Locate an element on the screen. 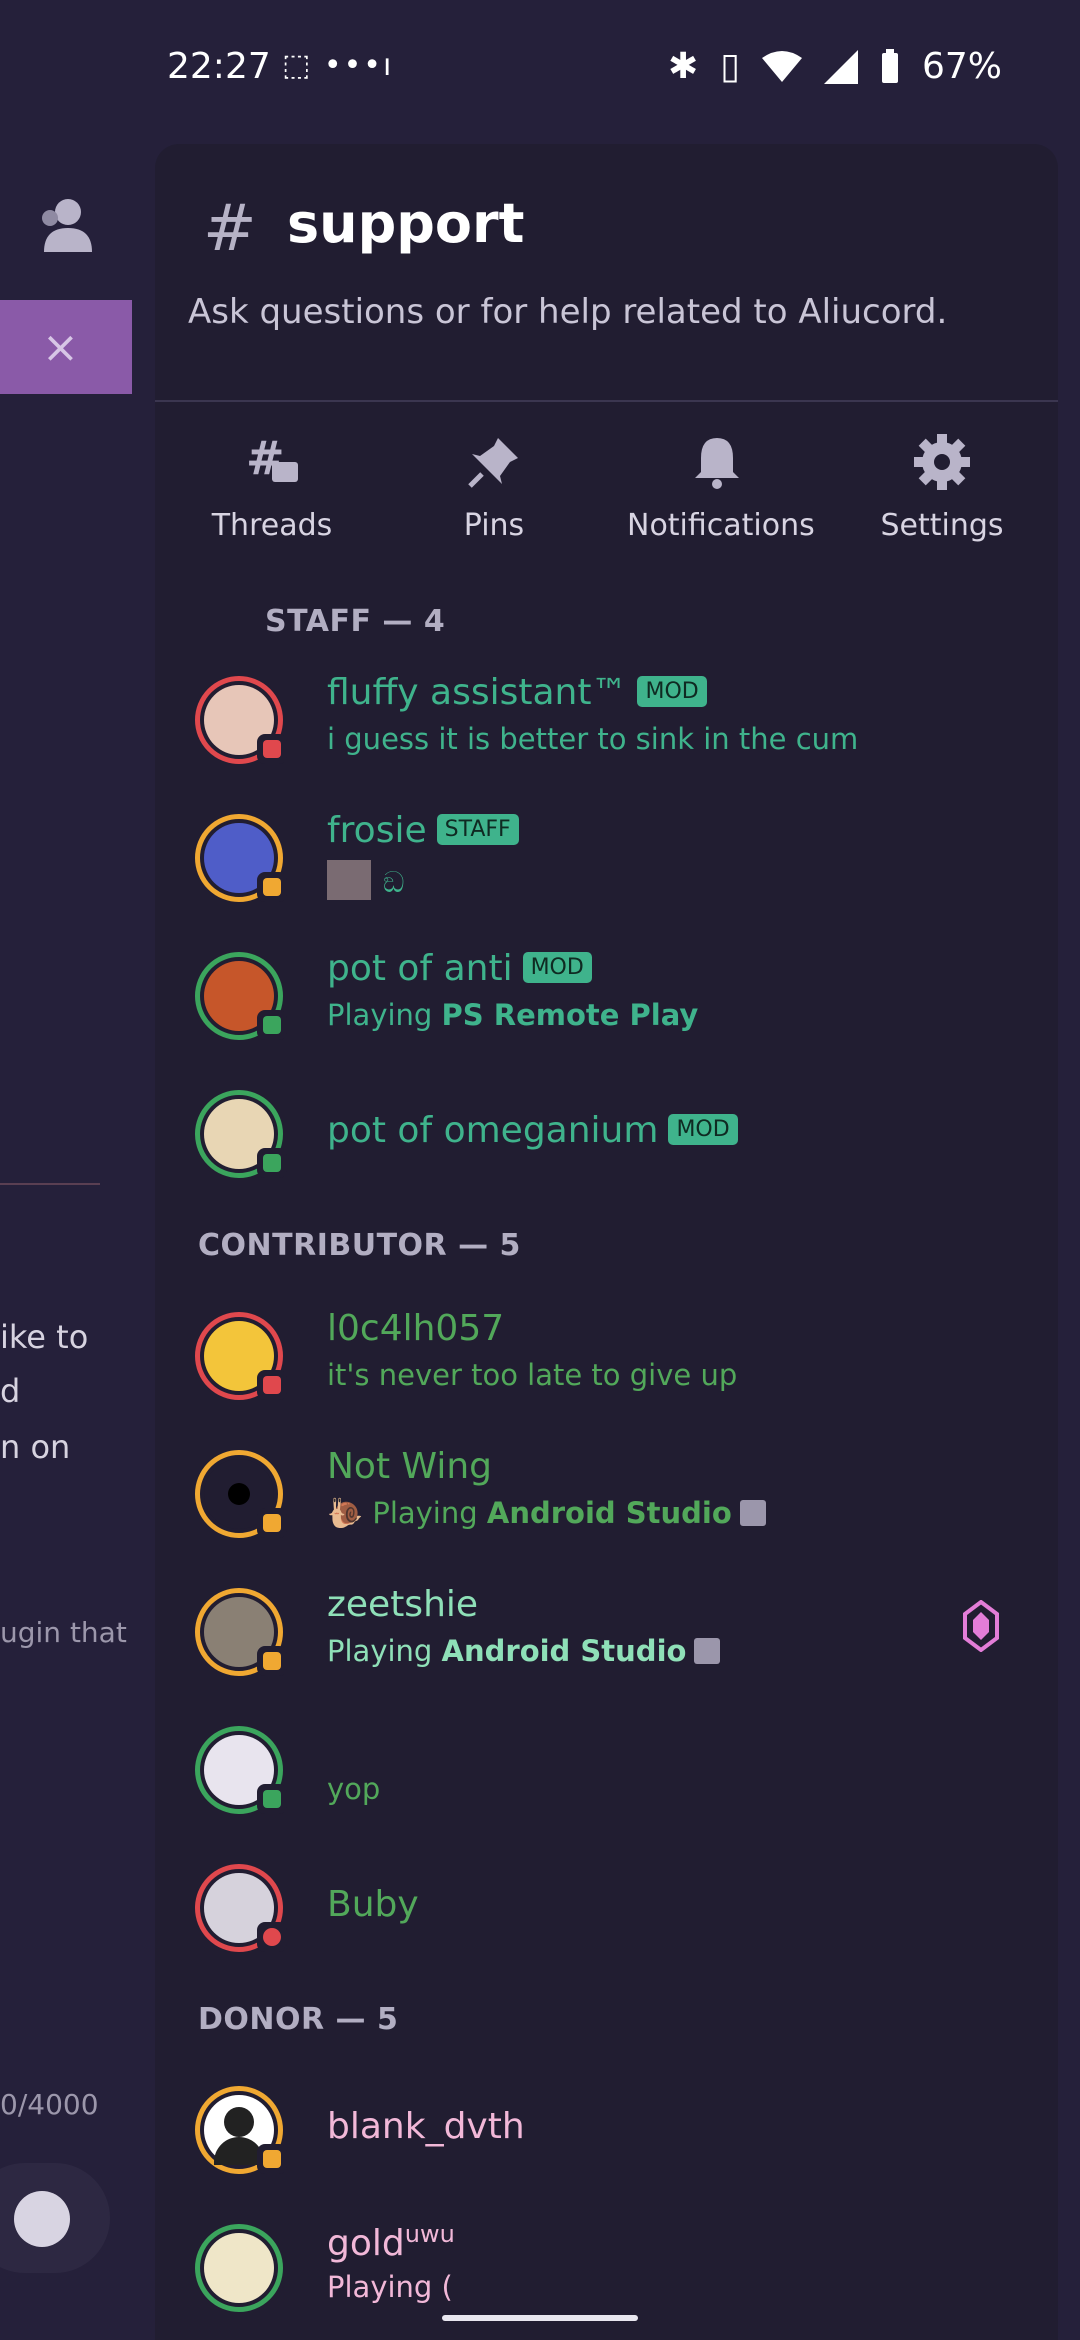 The image size is (1080, 2340). pins-label: Pins is located at coordinates (494, 525).